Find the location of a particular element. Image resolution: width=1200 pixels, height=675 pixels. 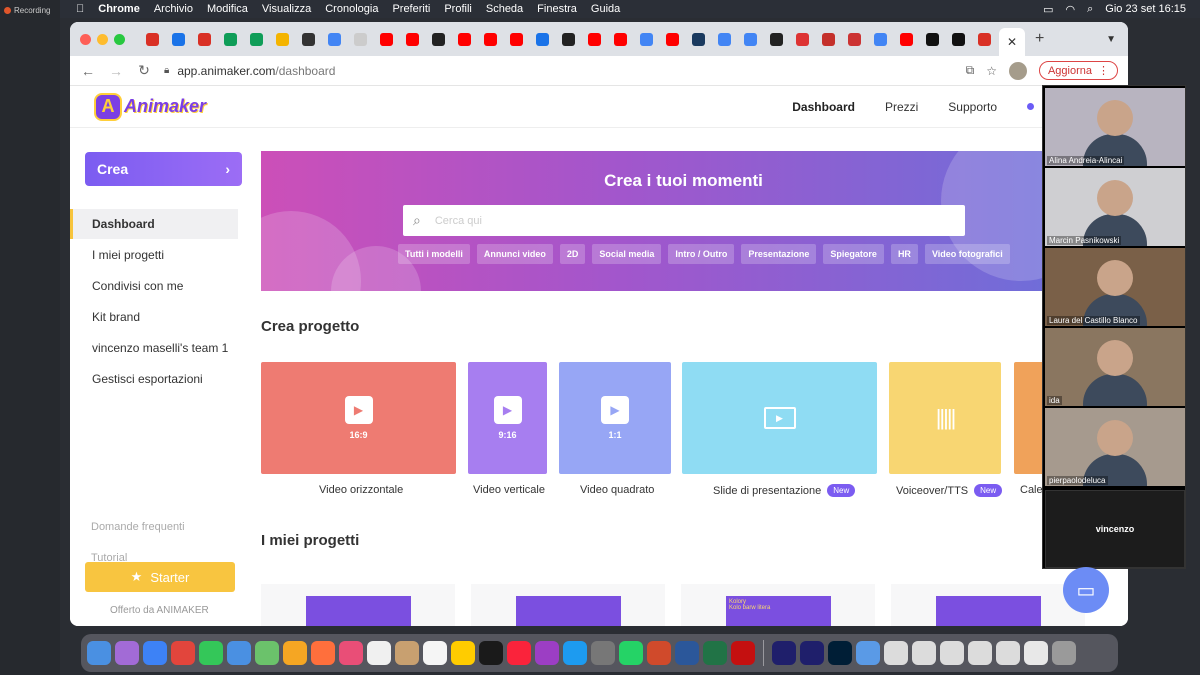

active-tab: ✕ is located at coordinates (1012, 42).